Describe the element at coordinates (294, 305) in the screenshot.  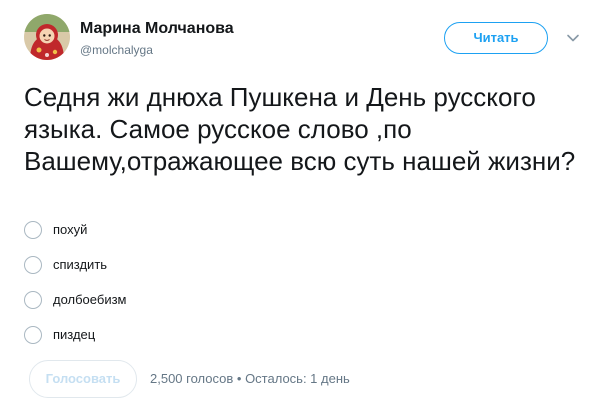
I see `poll-option: долбоебизм` at that location.